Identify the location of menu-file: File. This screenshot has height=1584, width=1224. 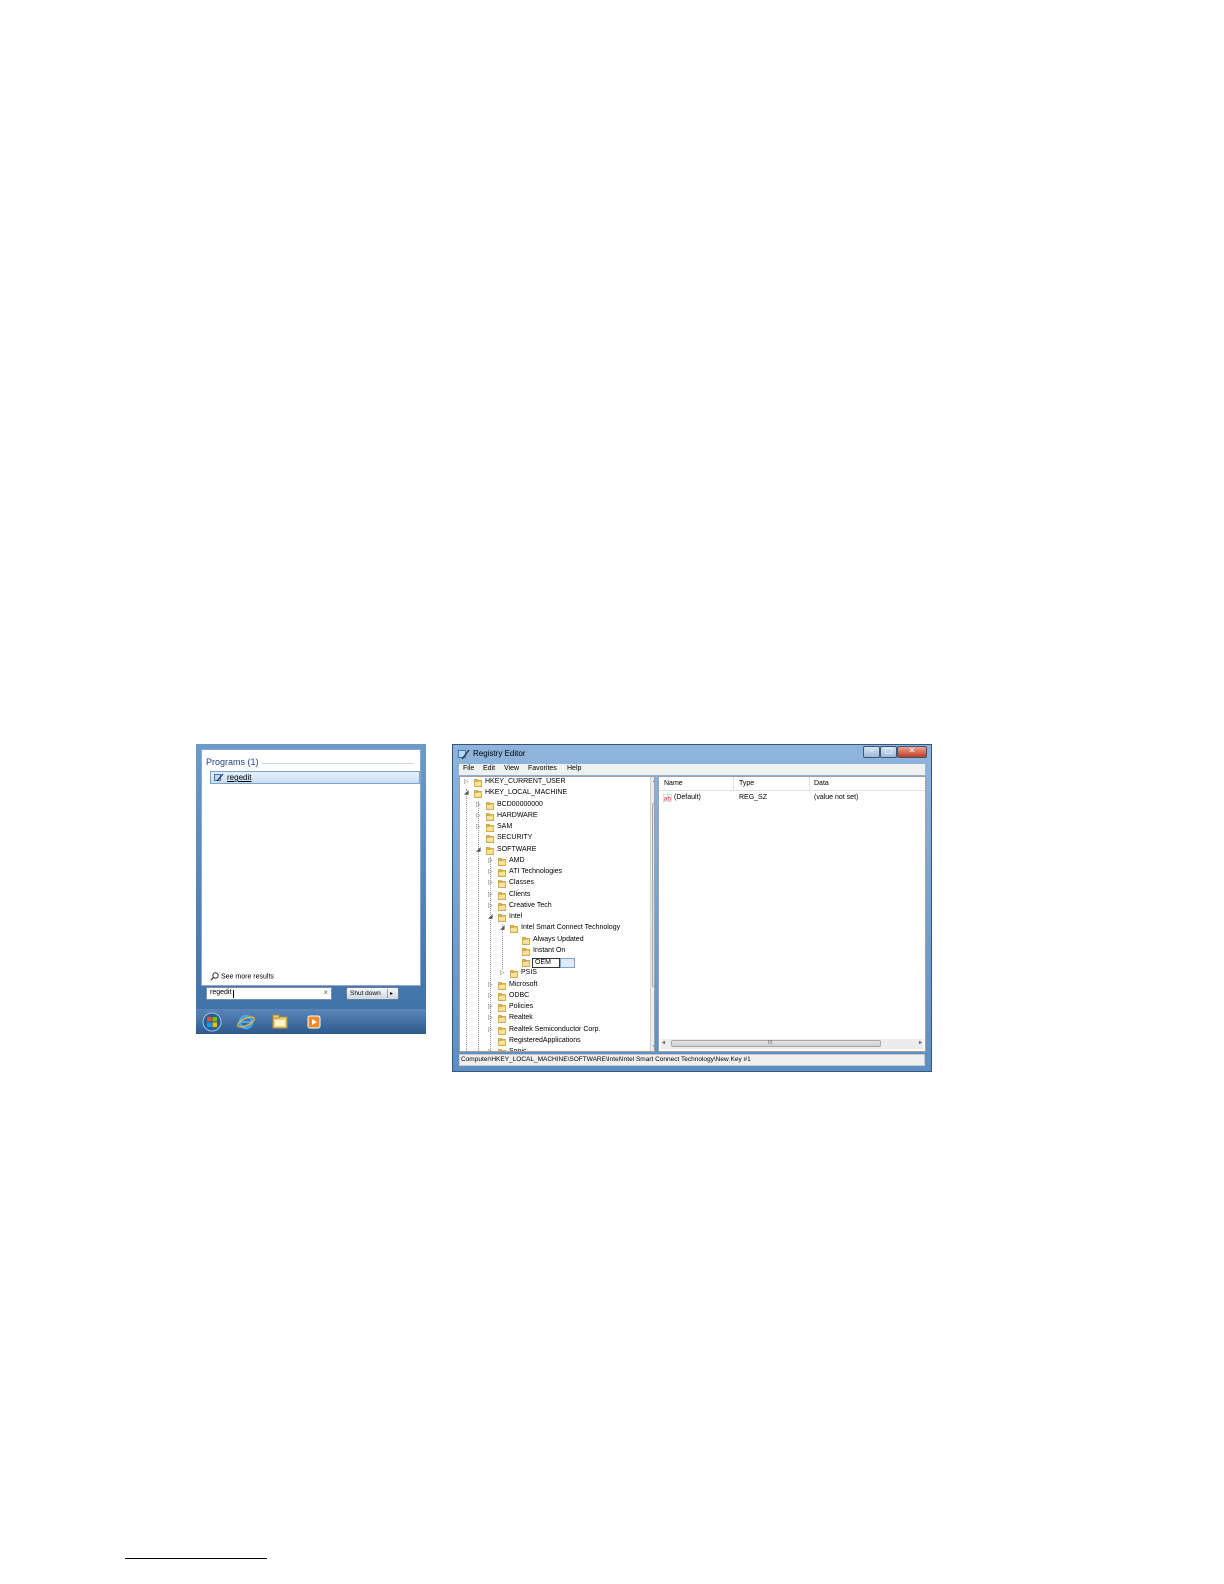
(468, 768).